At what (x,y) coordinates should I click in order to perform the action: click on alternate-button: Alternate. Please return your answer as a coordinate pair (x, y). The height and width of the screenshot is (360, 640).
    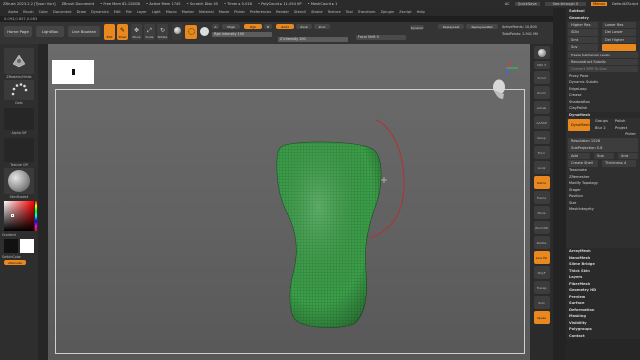
    Looking at the image, I should click on (15, 262).